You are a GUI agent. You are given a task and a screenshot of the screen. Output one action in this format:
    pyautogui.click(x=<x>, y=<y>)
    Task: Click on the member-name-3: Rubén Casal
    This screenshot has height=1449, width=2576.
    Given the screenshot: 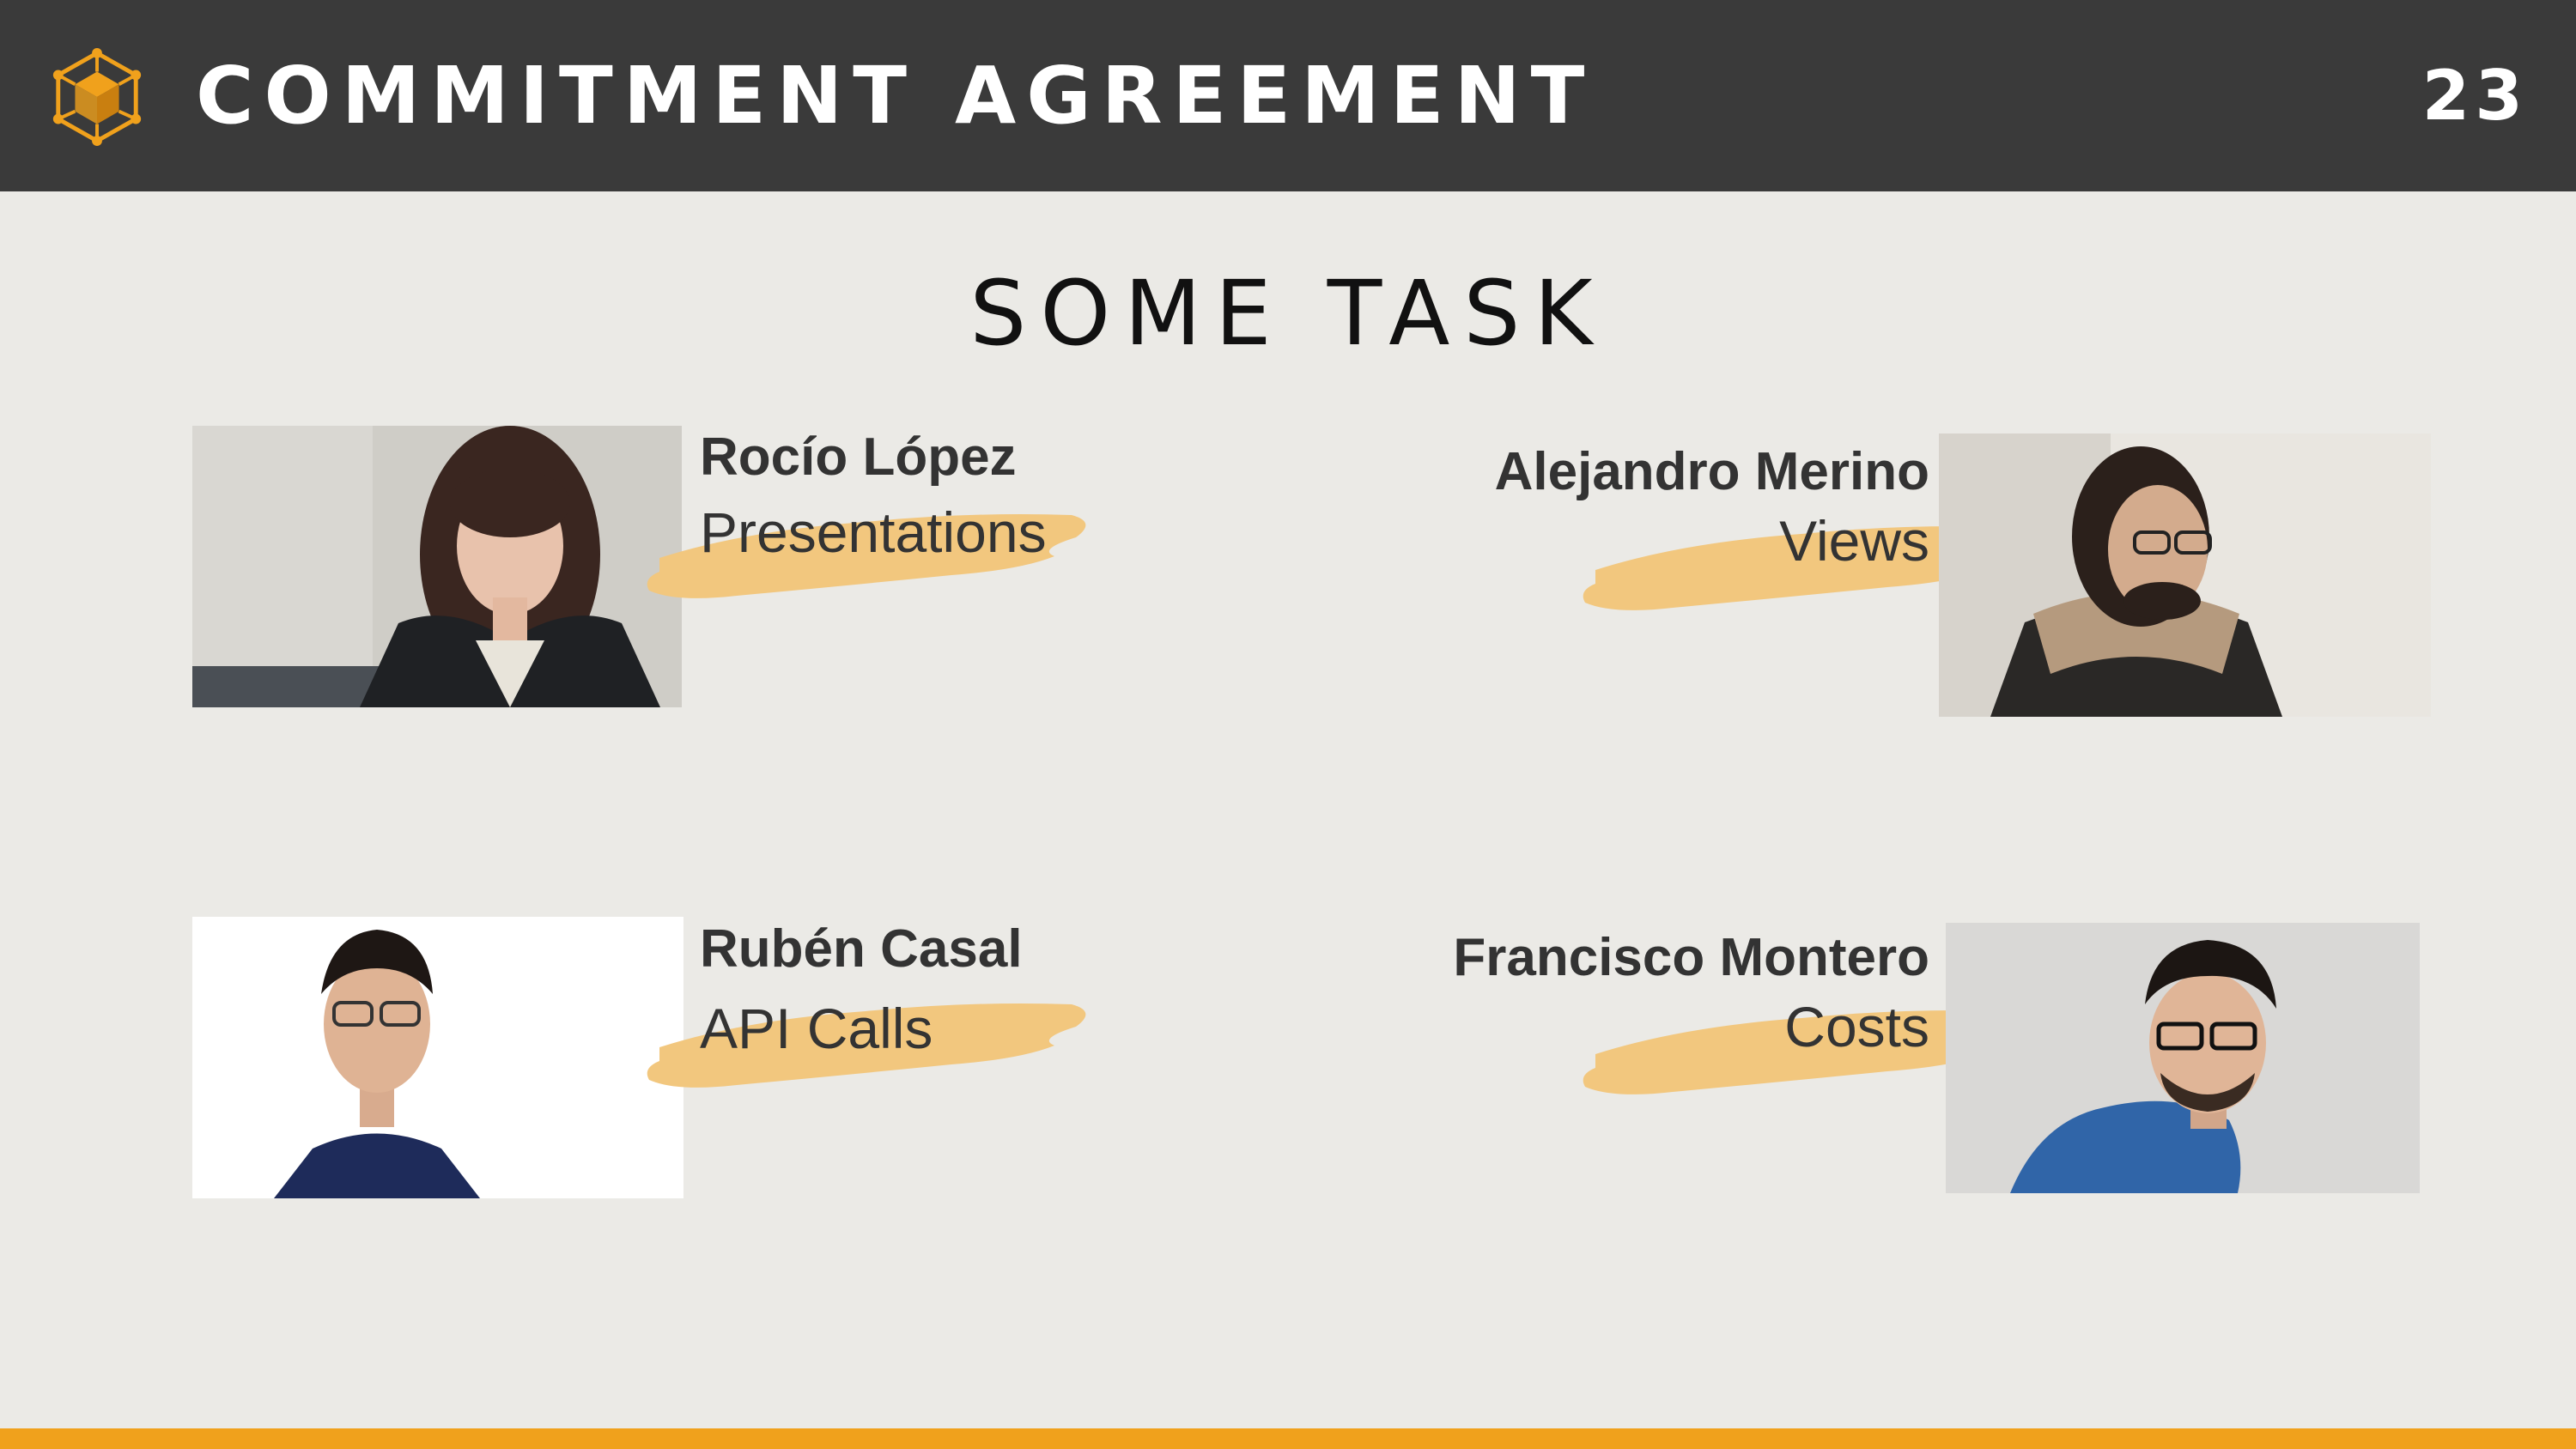 What is the action you would take?
    pyautogui.click(x=861, y=949)
    